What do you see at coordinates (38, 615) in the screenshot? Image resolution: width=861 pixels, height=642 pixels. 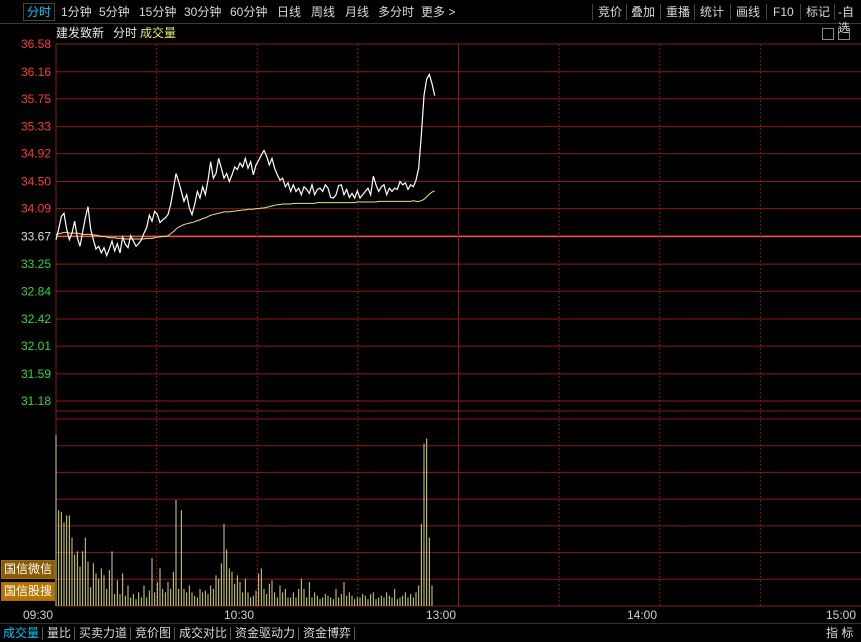 I see `x-tick-label: 09:30` at bounding box center [38, 615].